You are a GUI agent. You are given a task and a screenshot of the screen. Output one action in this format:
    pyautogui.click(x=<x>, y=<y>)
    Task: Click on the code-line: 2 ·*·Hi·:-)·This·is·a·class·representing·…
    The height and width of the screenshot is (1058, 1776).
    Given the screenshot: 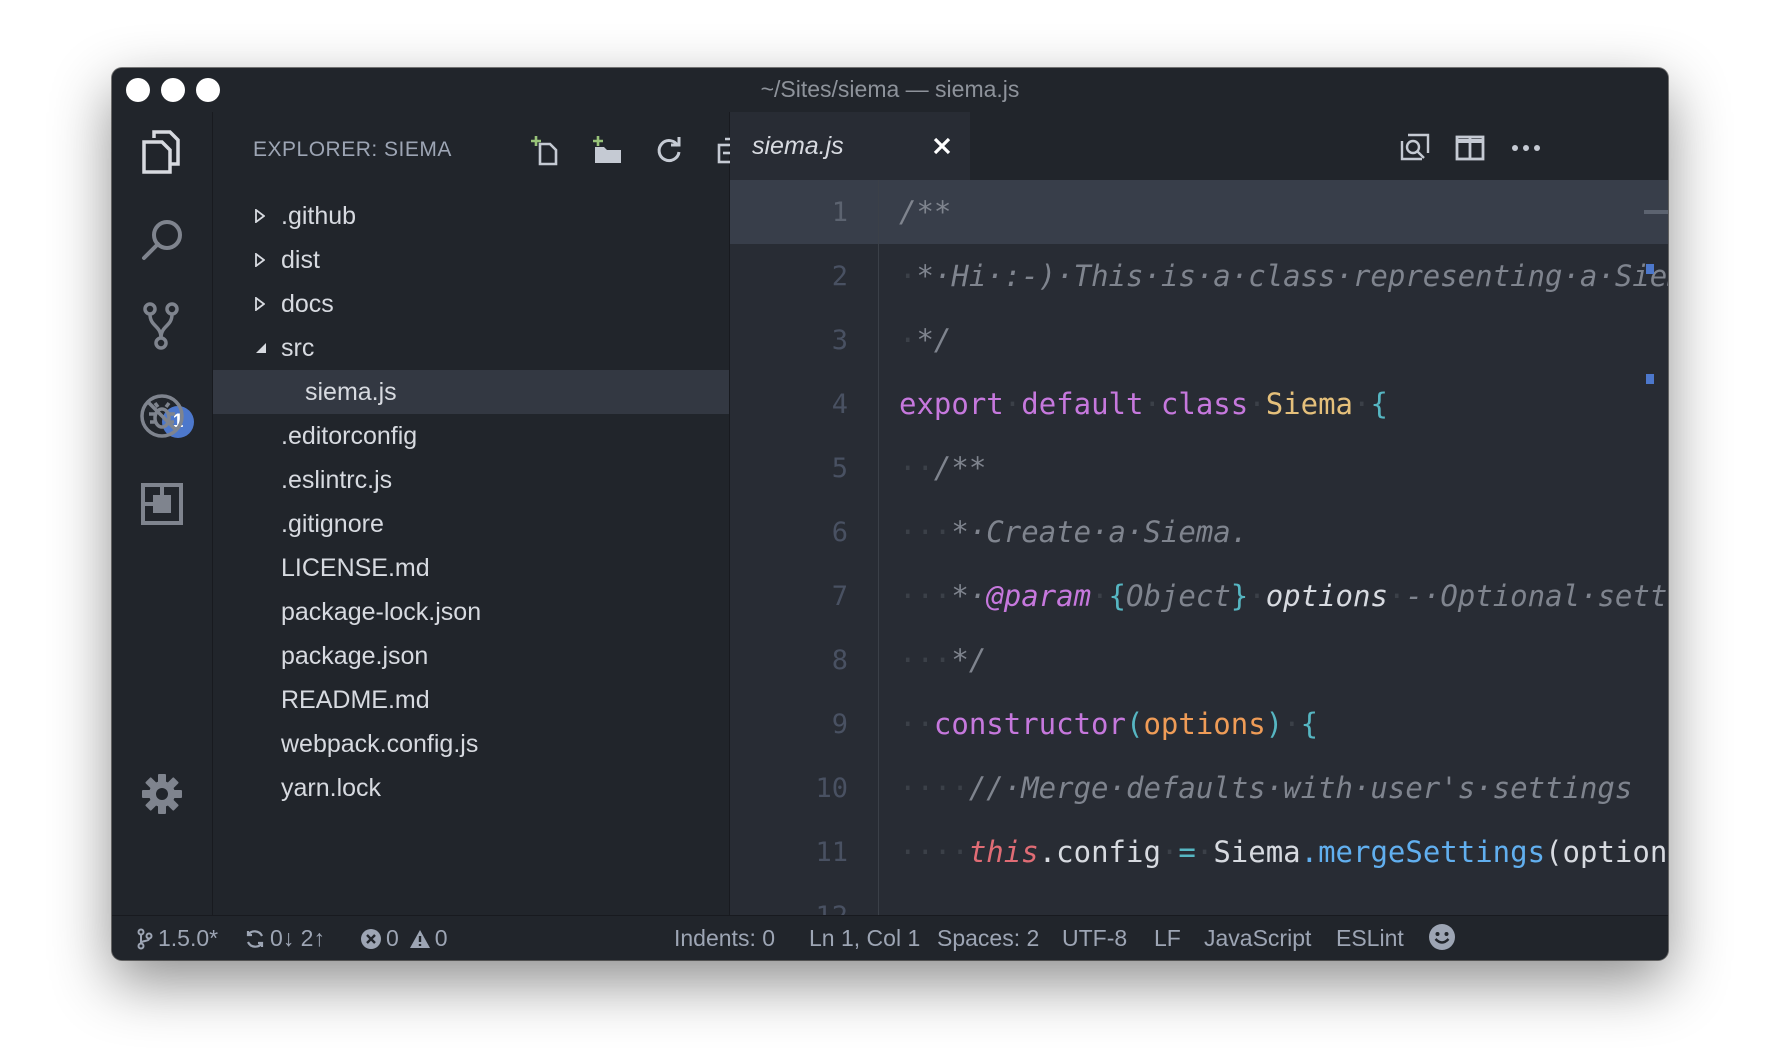 What is the action you would take?
    pyautogui.click(x=1199, y=276)
    